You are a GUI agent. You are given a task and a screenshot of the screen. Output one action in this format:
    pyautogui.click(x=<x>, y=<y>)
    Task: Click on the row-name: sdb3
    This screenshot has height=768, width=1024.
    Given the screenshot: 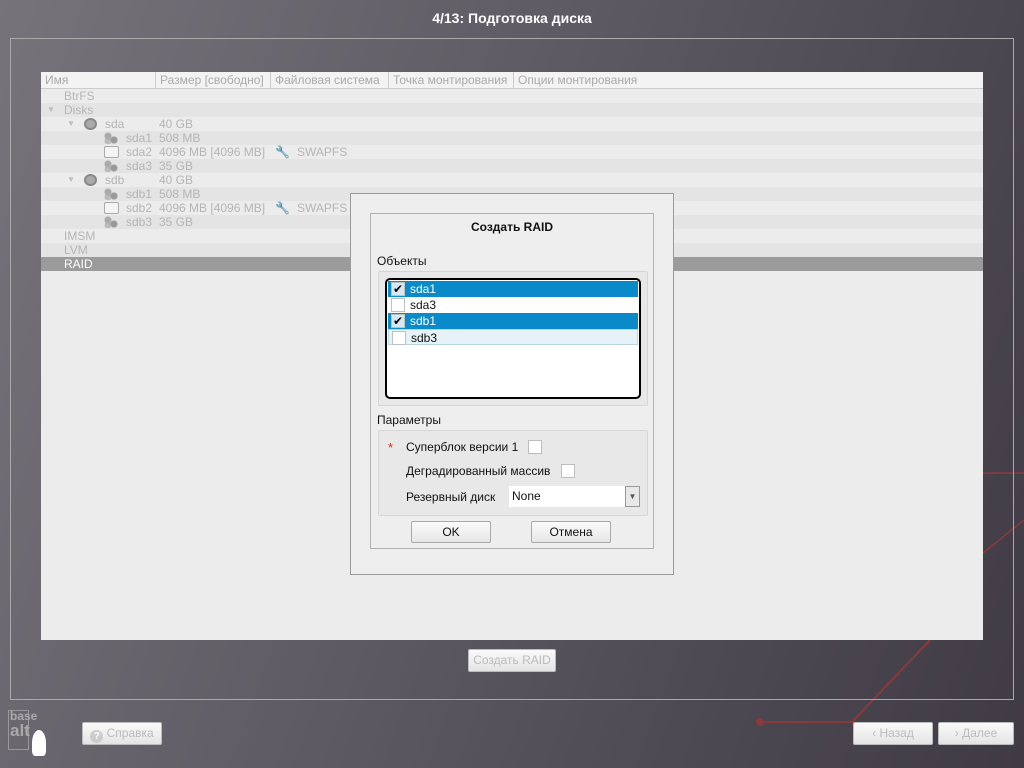 What is the action you would take?
    pyautogui.click(x=139, y=222)
    